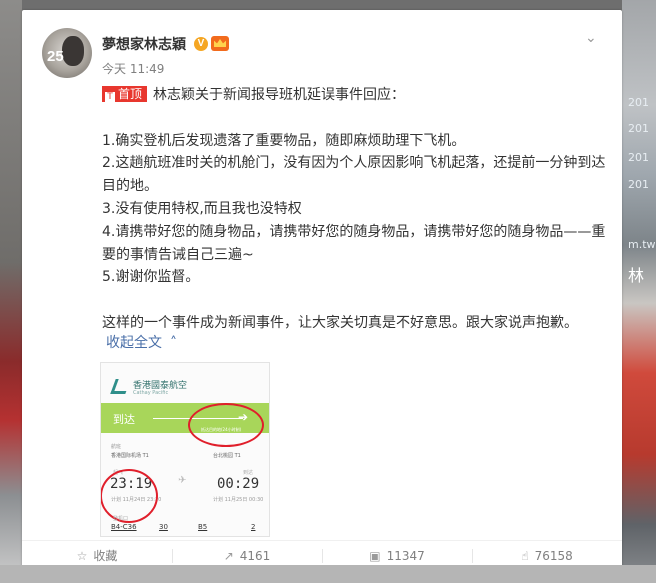  What do you see at coordinates (248, 473) in the screenshot?
I see `arrive-label: 到达` at bounding box center [248, 473].